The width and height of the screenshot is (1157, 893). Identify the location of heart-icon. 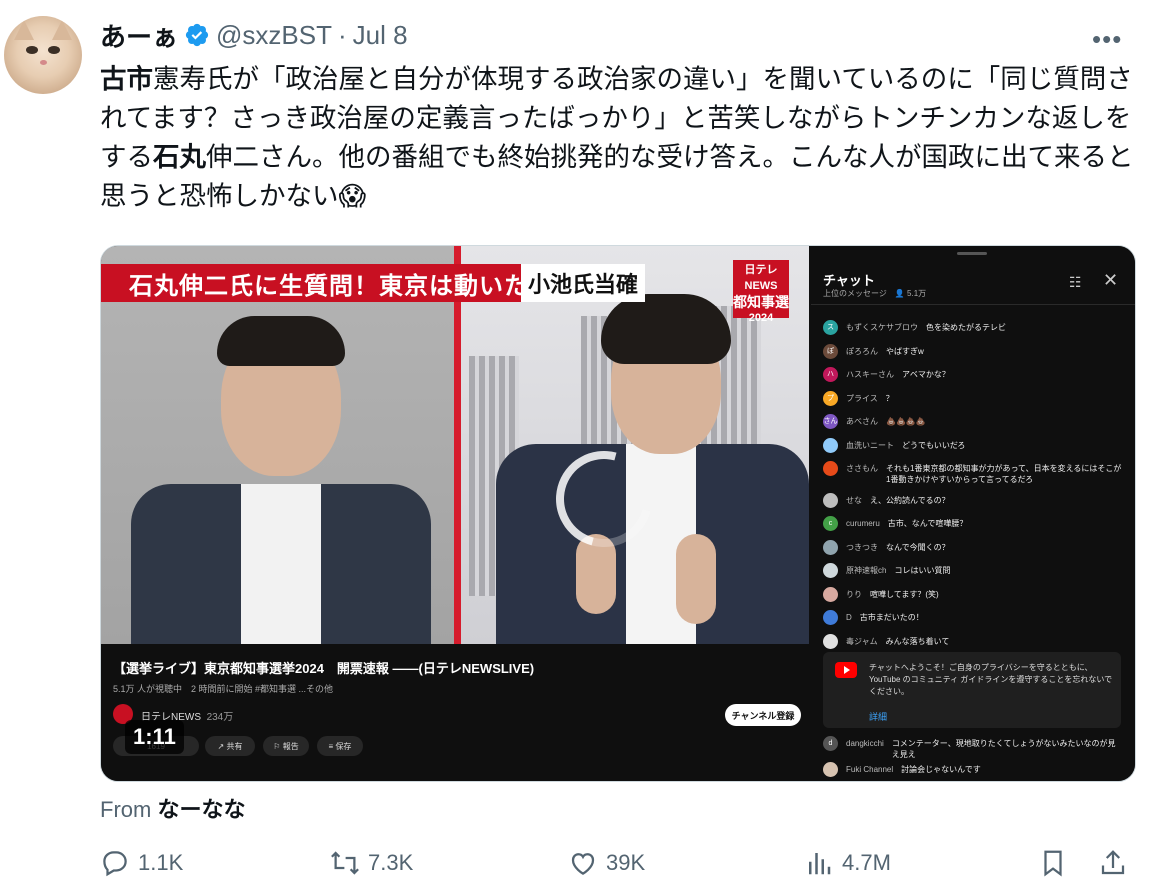
(583, 864).